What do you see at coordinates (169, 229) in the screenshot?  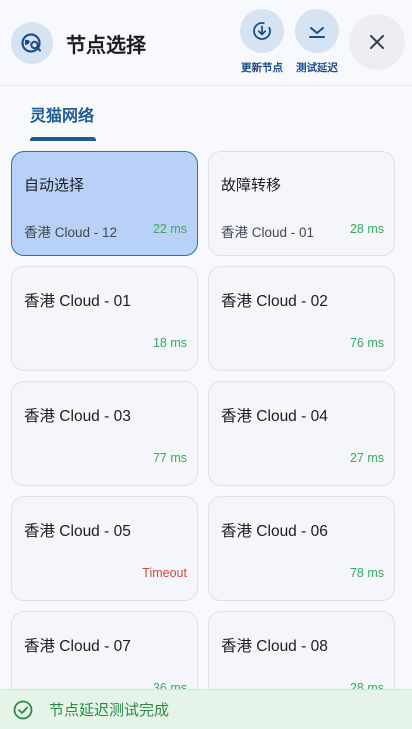 I see `node-latency: 22 ms` at bounding box center [169, 229].